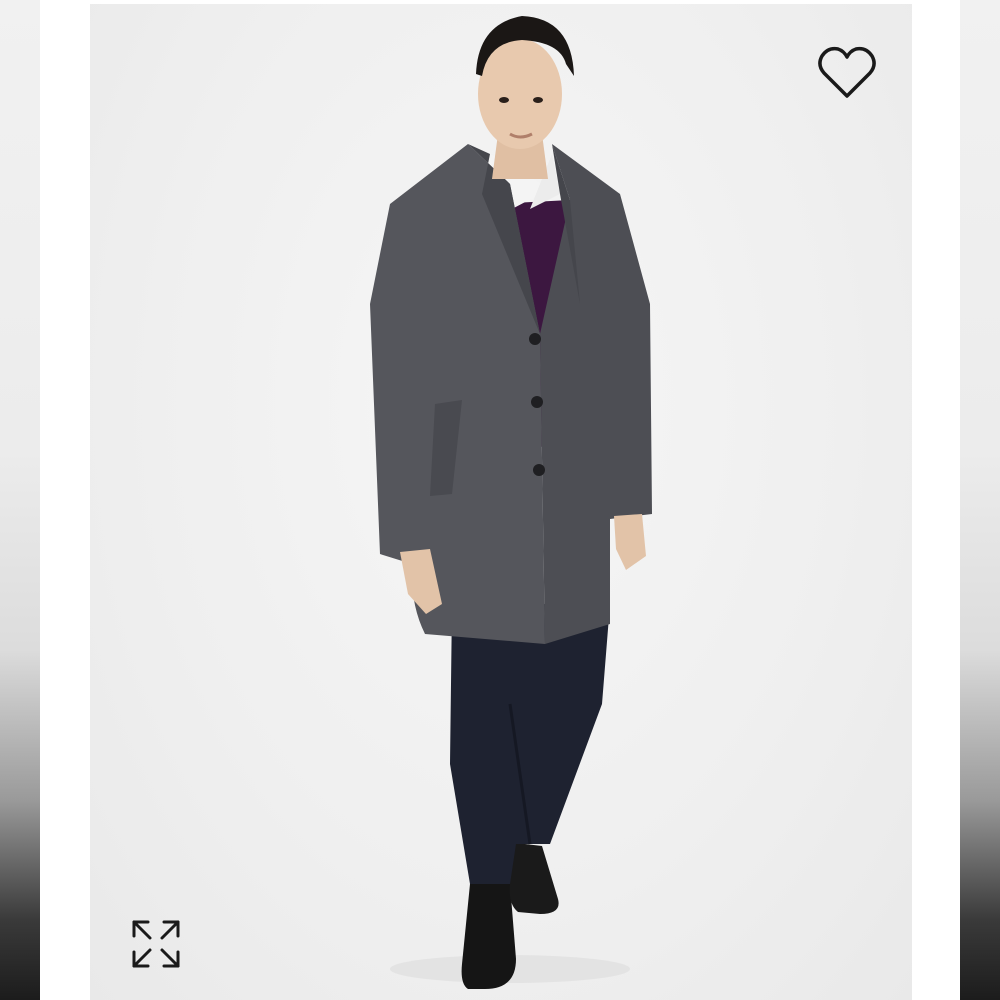 The image size is (1000, 1000). I want to click on right-shoe, so click(533, 878).